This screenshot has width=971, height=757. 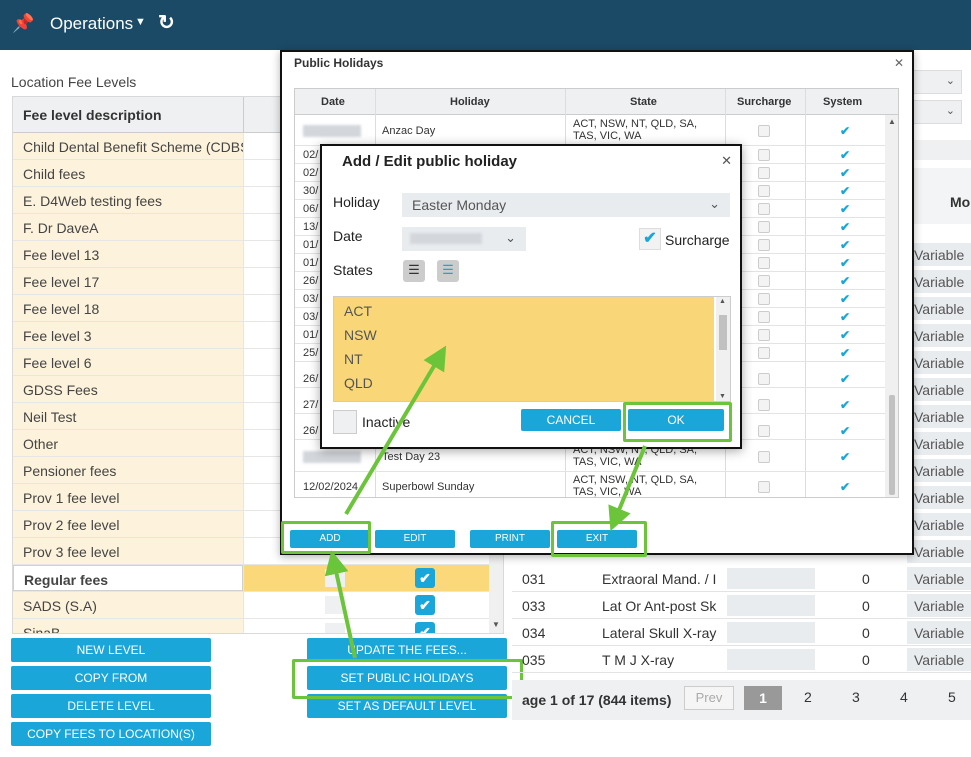 I want to click on annotation-arrows, so click(x=485, y=502).